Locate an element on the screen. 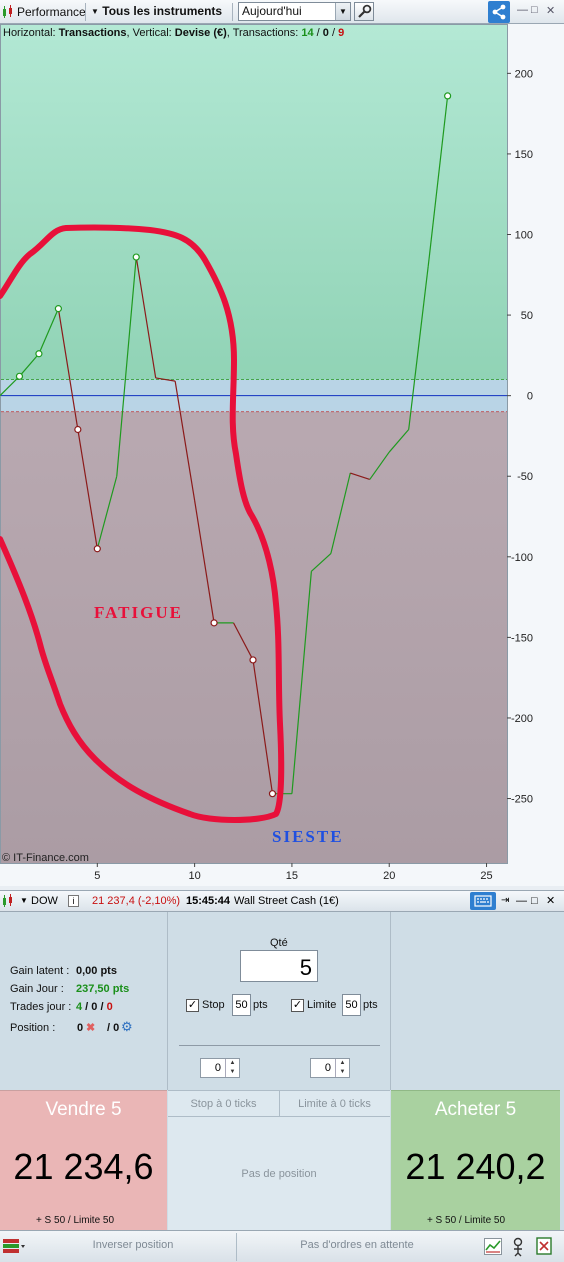  sell-sub: + S 50 / Limite 50 is located at coordinates (75, 1220).